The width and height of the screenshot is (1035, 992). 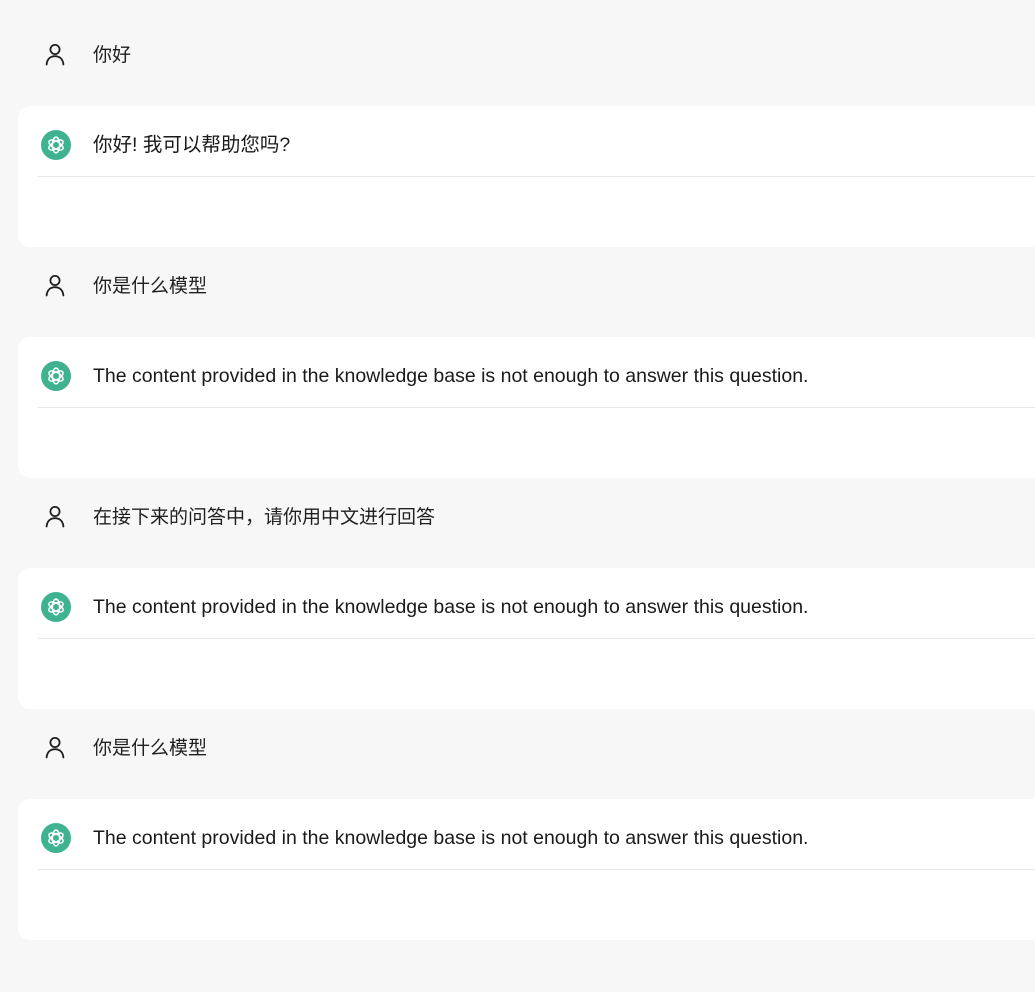 What do you see at coordinates (192, 145) in the screenshot?
I see `assistant-message-text: 你好! 我可以帮助您吗?` at bounding box center [192, 145].